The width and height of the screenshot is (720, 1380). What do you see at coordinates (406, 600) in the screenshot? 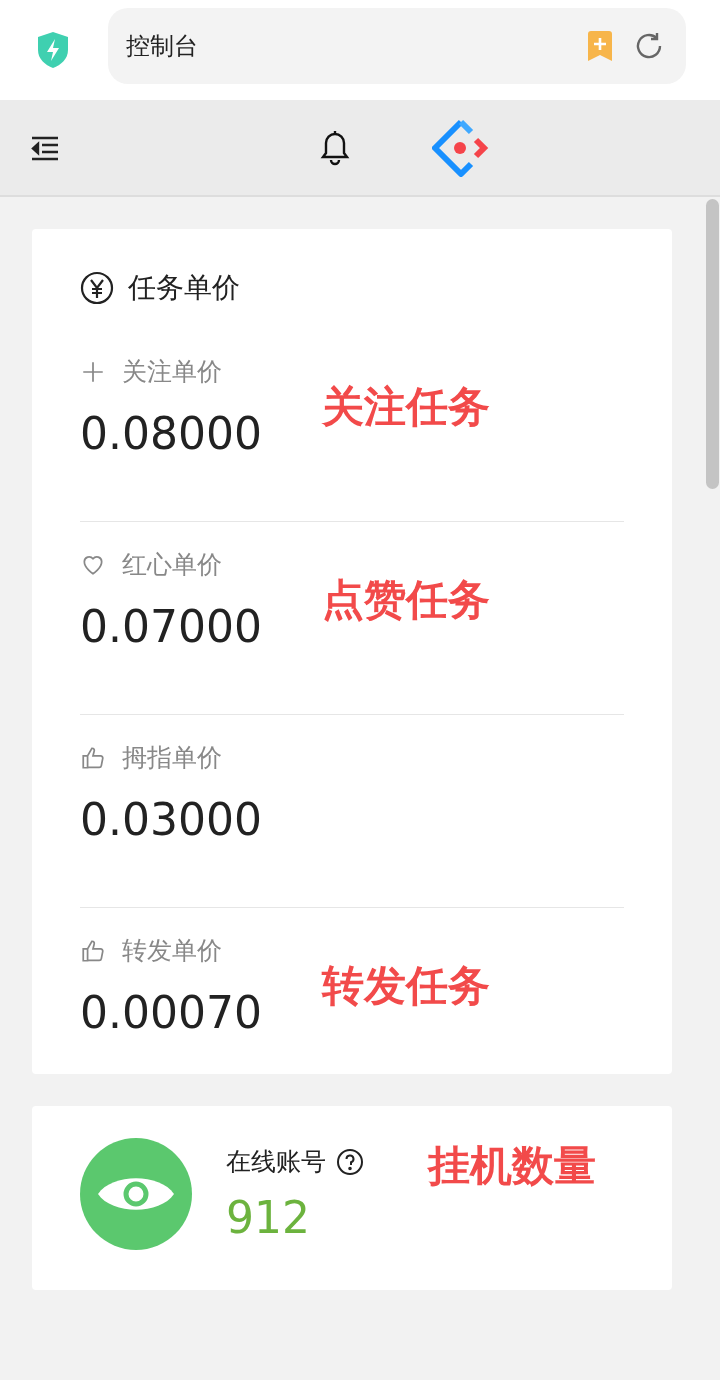
I see `annotation-text: 点赞任务` at bounding box center [406, 600].